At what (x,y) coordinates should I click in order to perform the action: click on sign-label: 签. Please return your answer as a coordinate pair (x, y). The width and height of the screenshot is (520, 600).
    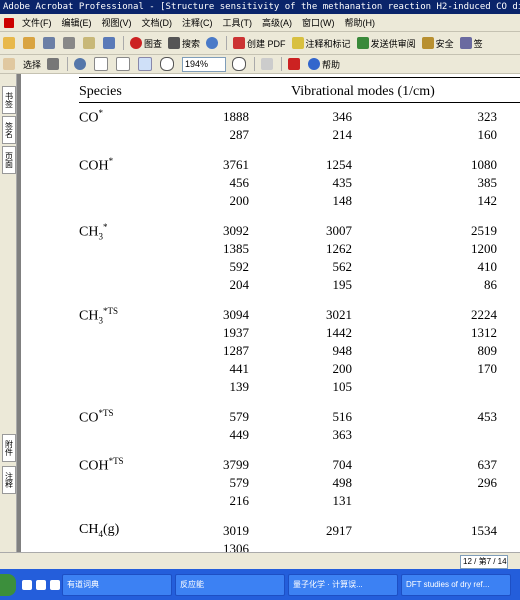
    Looking at the image, I should click on (478, 43).